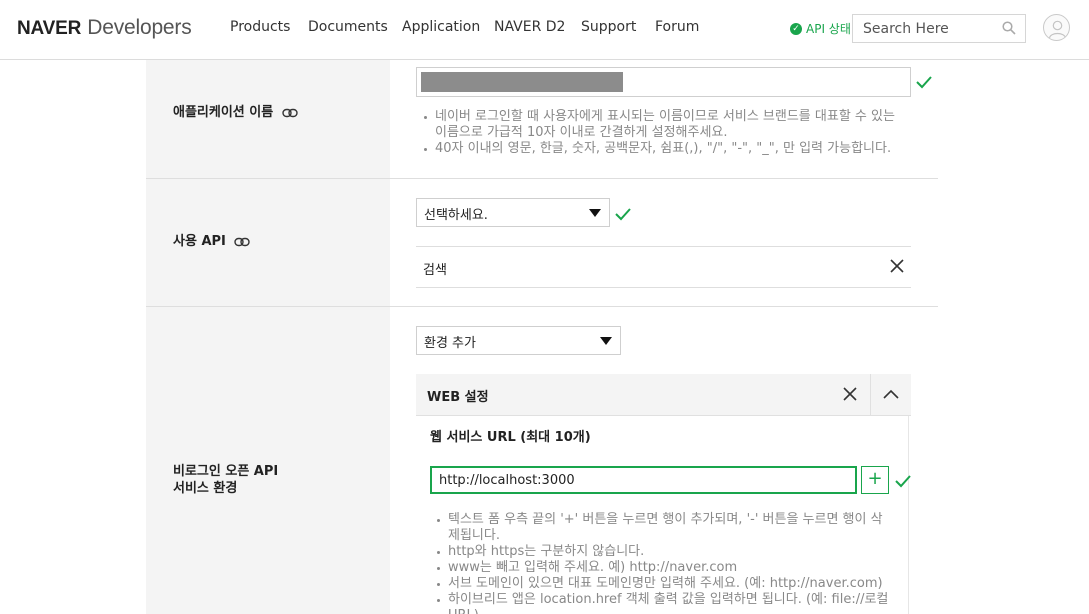 This screenshot has width=1089, height=614. I want to click on logo-brand: NAVER, so click(49, 28).